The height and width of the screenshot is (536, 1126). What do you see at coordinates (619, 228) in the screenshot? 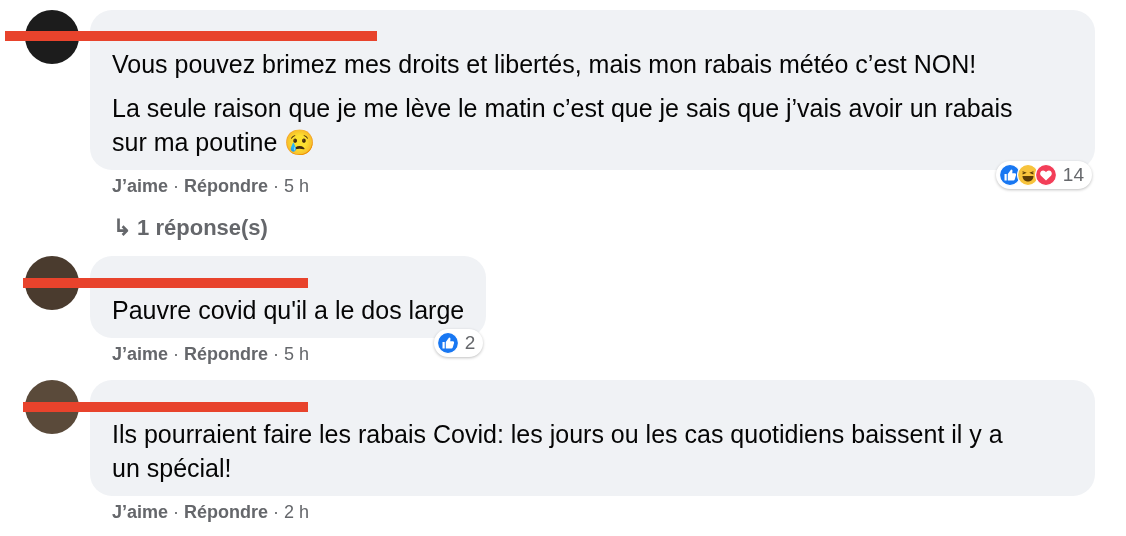
I see `replies-link: ↳ 1 réponse(s)` at bounding box center [619, 228].